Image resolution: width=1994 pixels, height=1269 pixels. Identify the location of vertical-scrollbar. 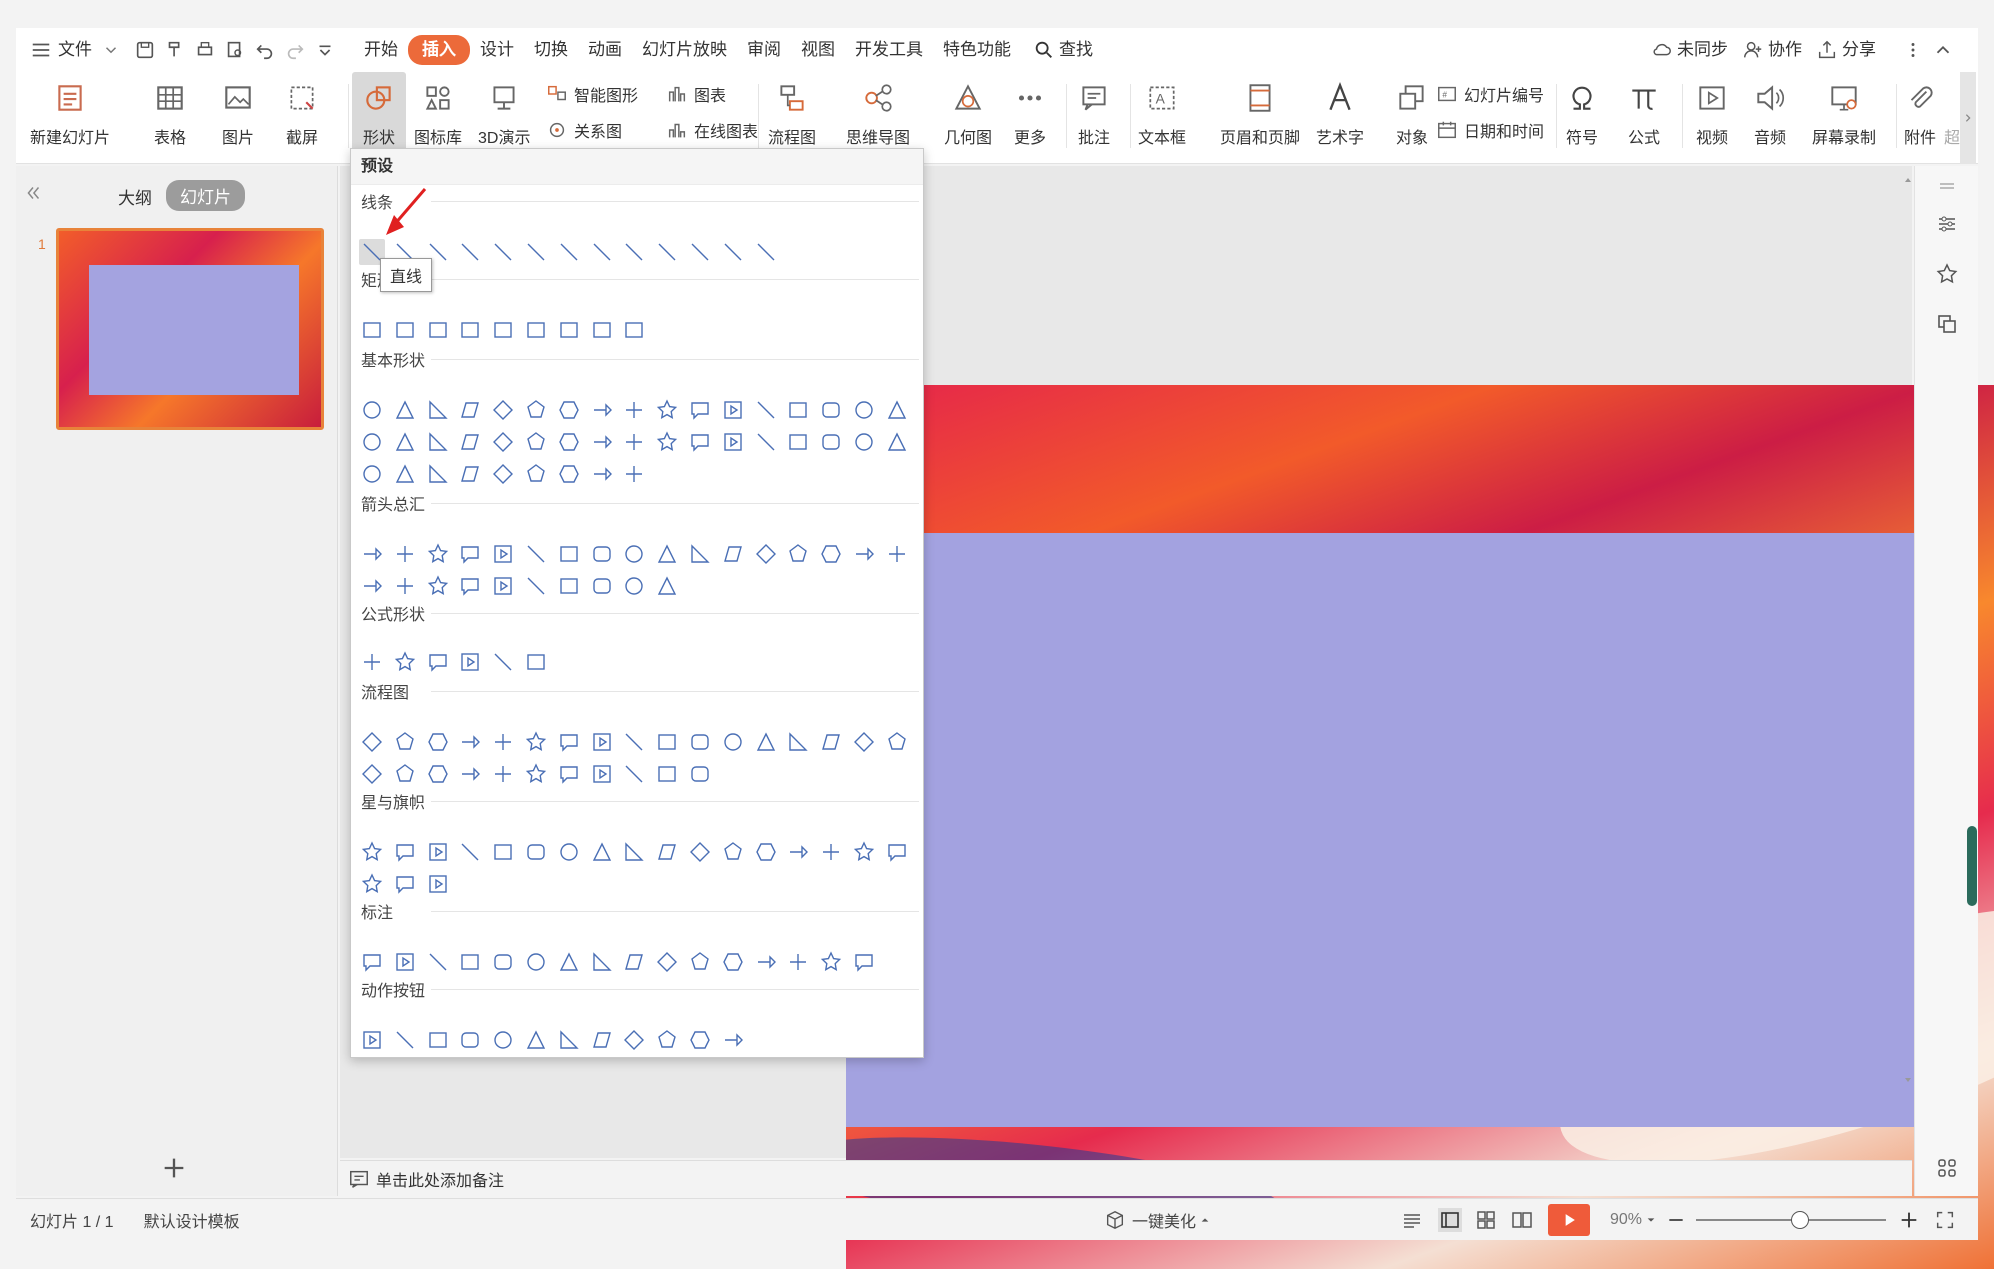
(1908, 651).